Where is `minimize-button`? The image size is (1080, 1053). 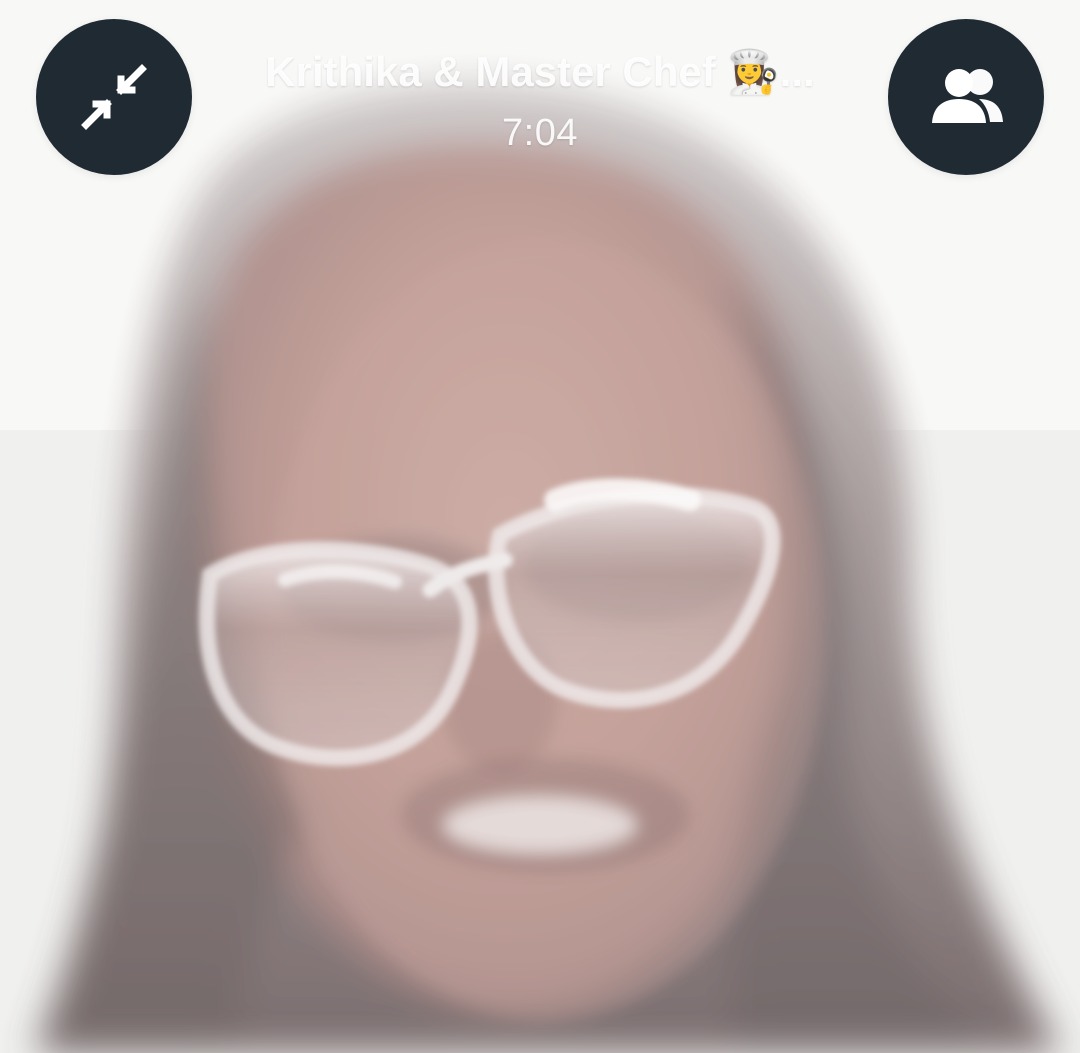
minimize-button is located at coordinates (114, 97).